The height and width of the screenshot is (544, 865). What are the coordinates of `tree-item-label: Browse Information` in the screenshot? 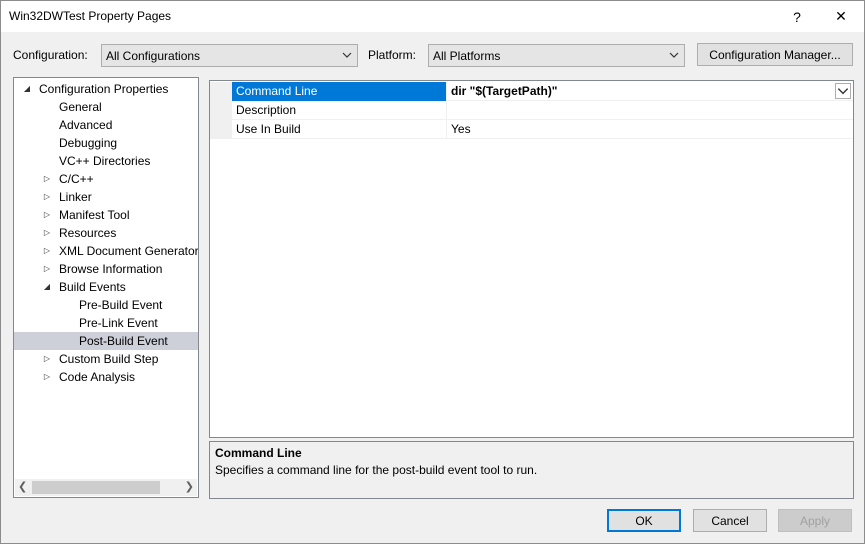 It's located at (111, 269).